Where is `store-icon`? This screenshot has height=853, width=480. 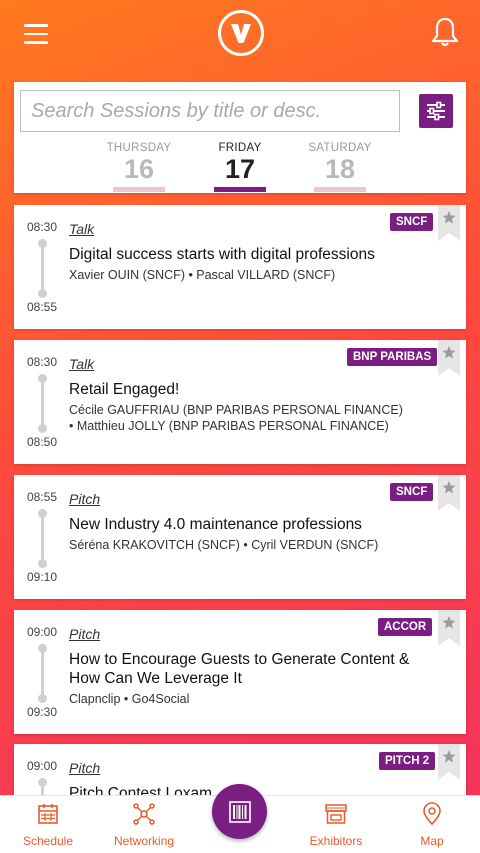
store-icon is located at coordinates (336, 814).